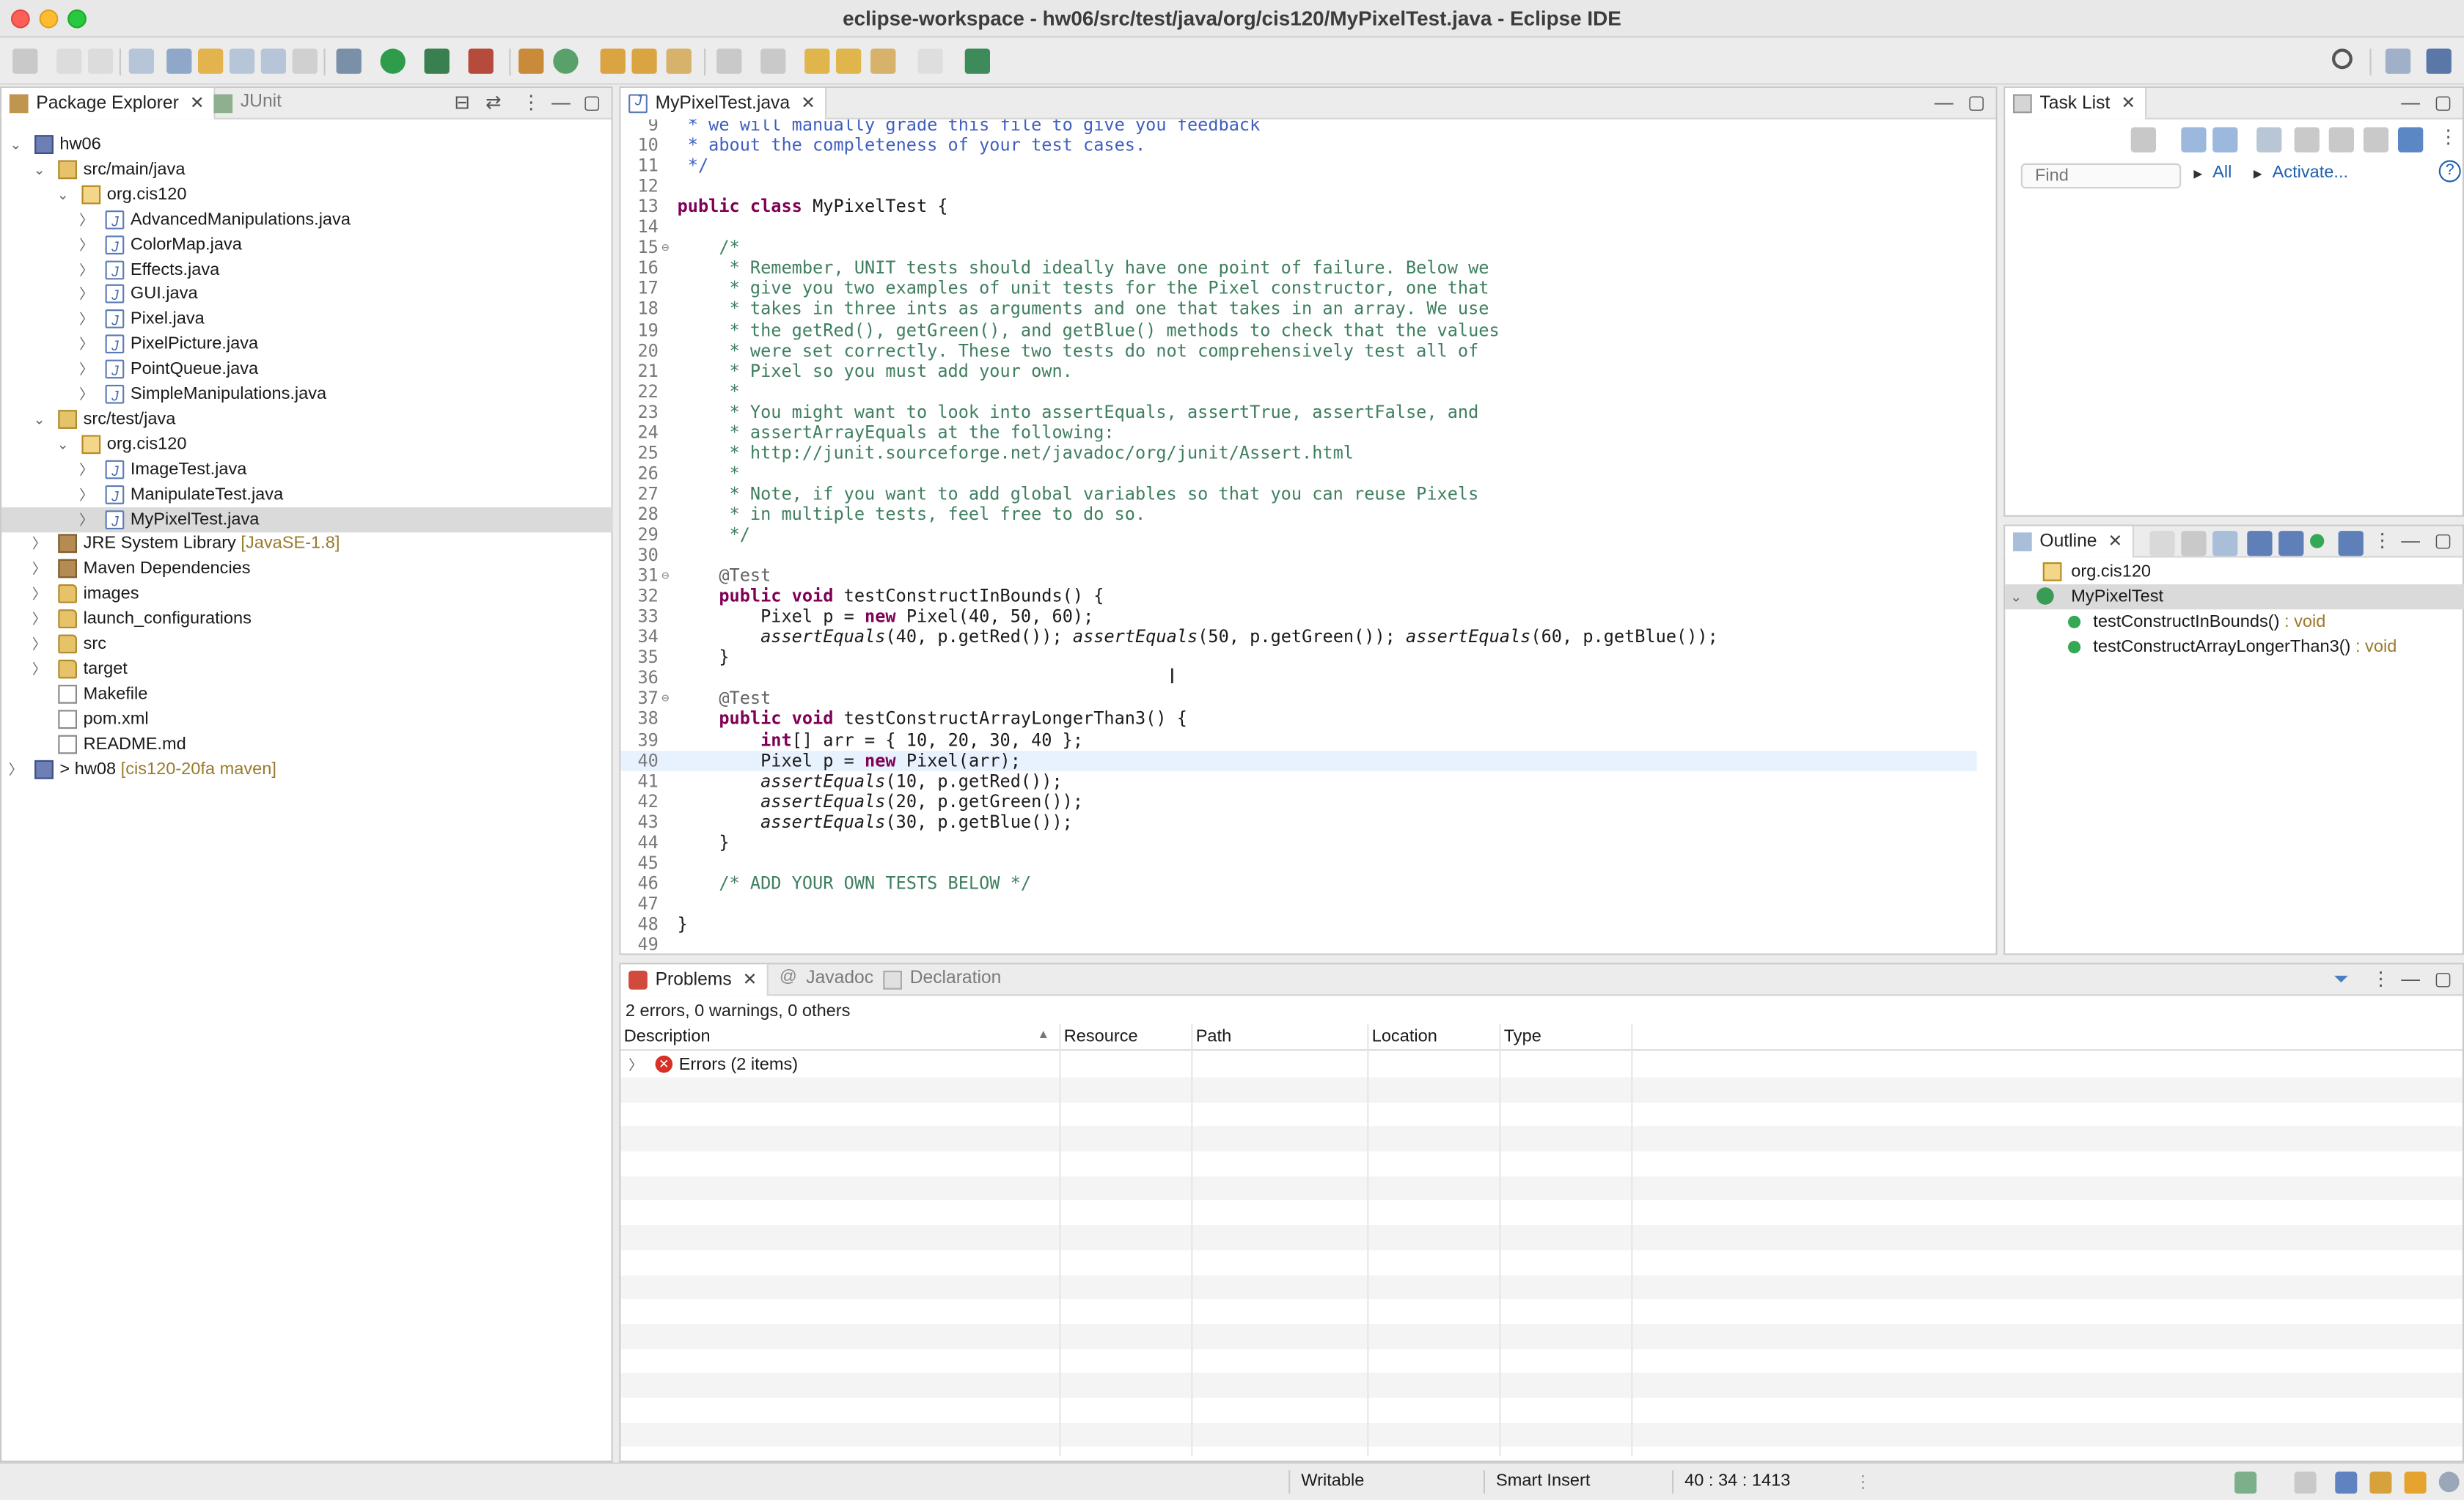  What do you see at coordinates (2449, 172) in the screenshot?
I see `help-icon: ?` at bounding box center [2449, 172].